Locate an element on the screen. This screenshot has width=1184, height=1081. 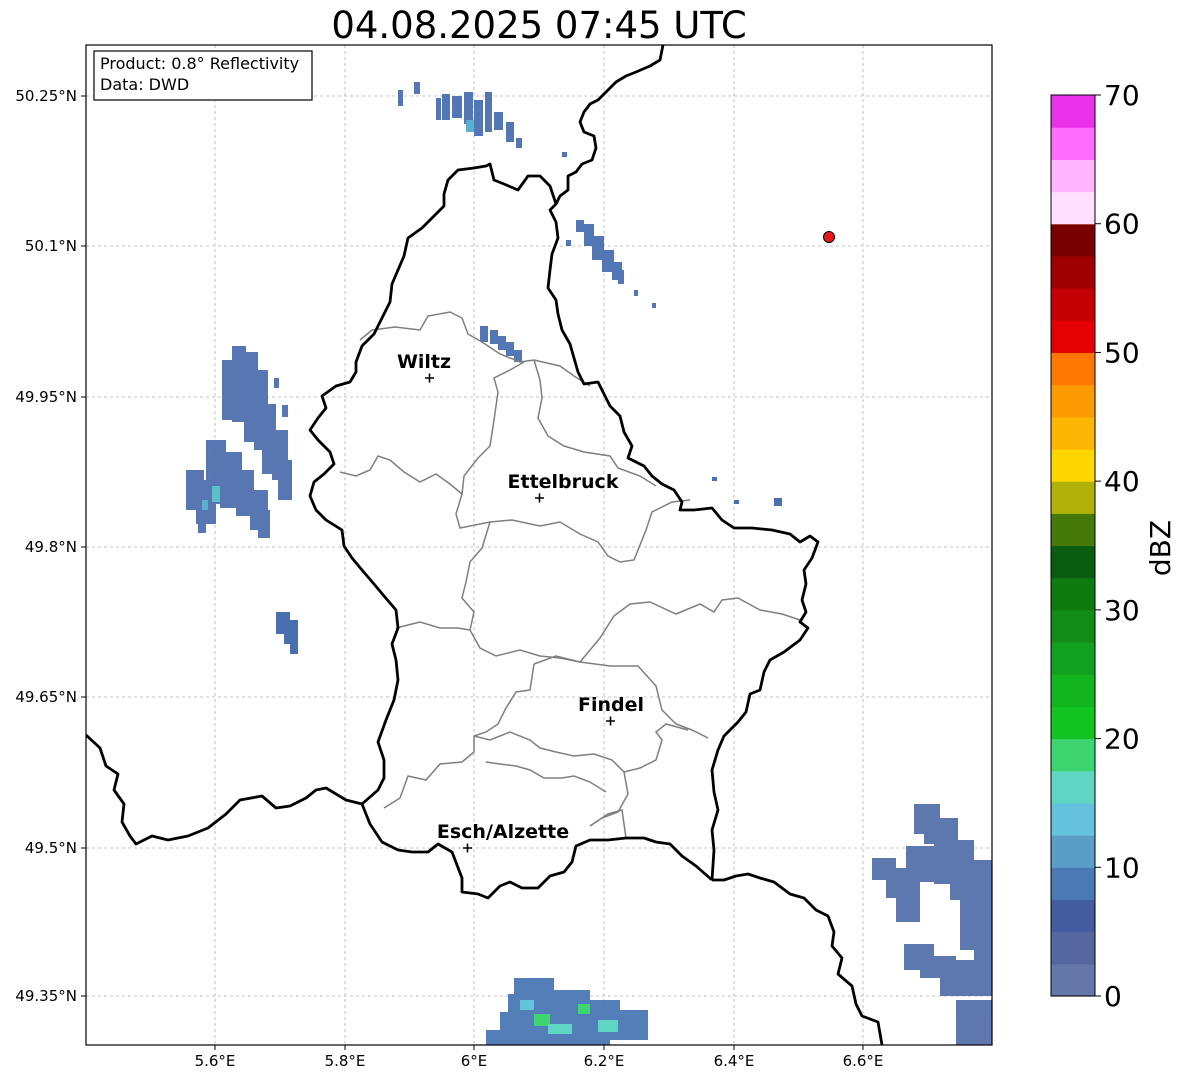
city-wiltz: Wiltz is located at coordinates (424, 367).